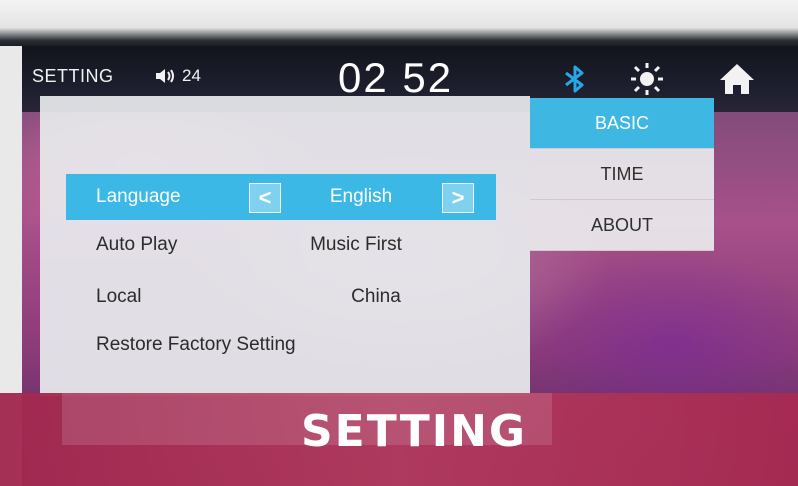  What do you see at coordinates (575, 79) in the screenshot?
I see `bluetooth-icon` at bounding box center [575, 79].